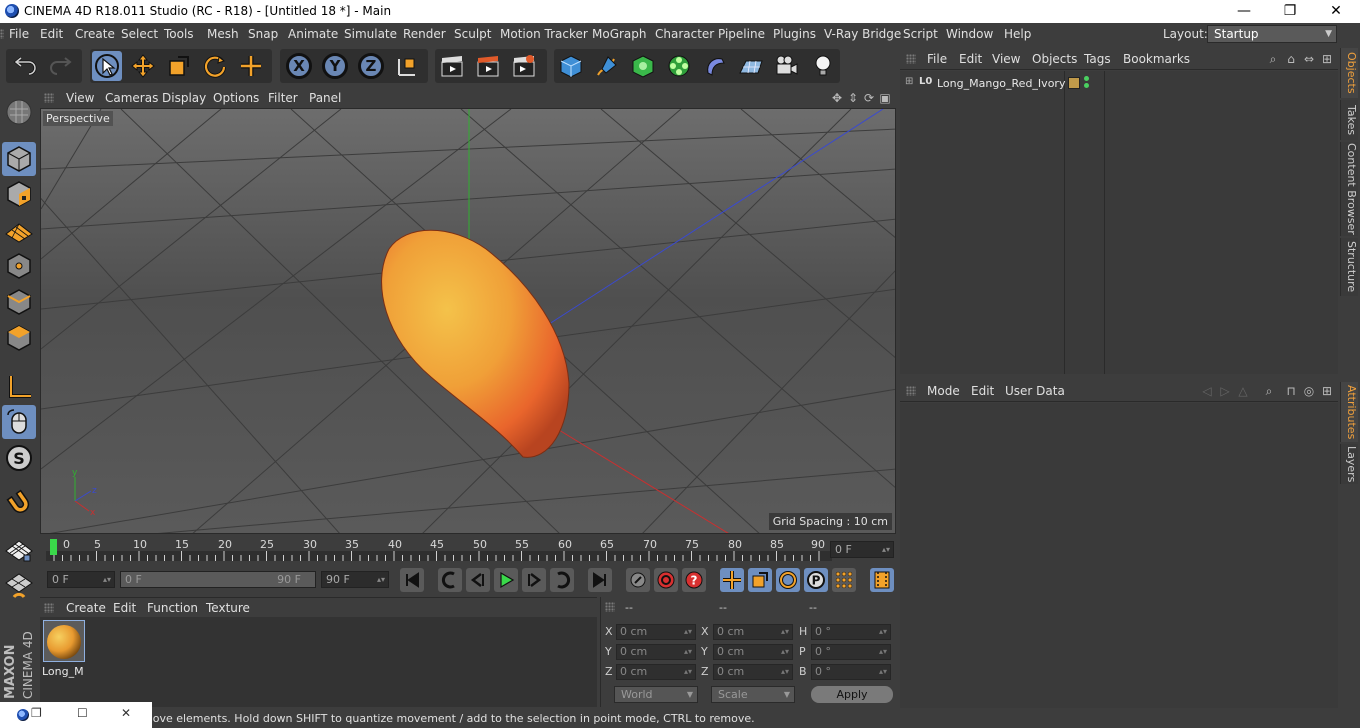  Describe the element at coordinates (1309, 59) in the screenshot. I see `history-icon: ⇔` at that location.